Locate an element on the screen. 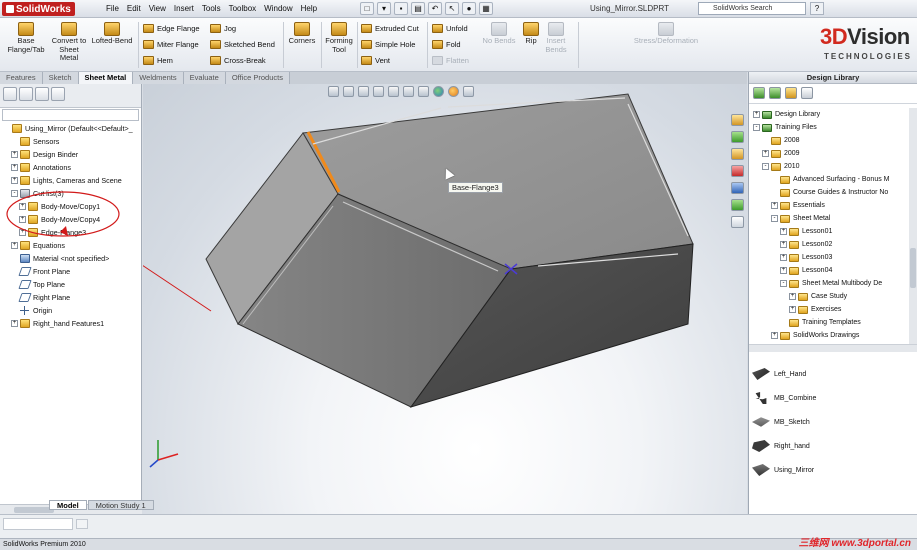  extruded-cut-button: Extruded Cut is located at coordinates (390, 28).